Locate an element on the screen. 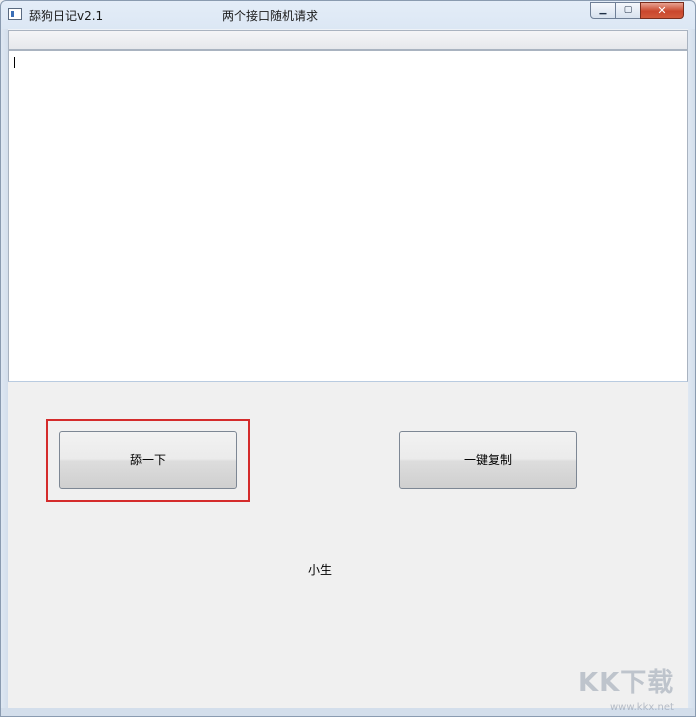  window-title: 舔狗日记v2.1 is located at coordinates (66, 16).